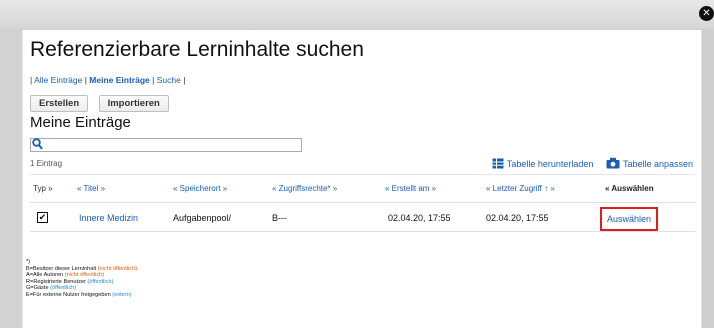 The width and height of the screenshot is (714, 328). I want to click on background-left-panel, so click(11, 179).